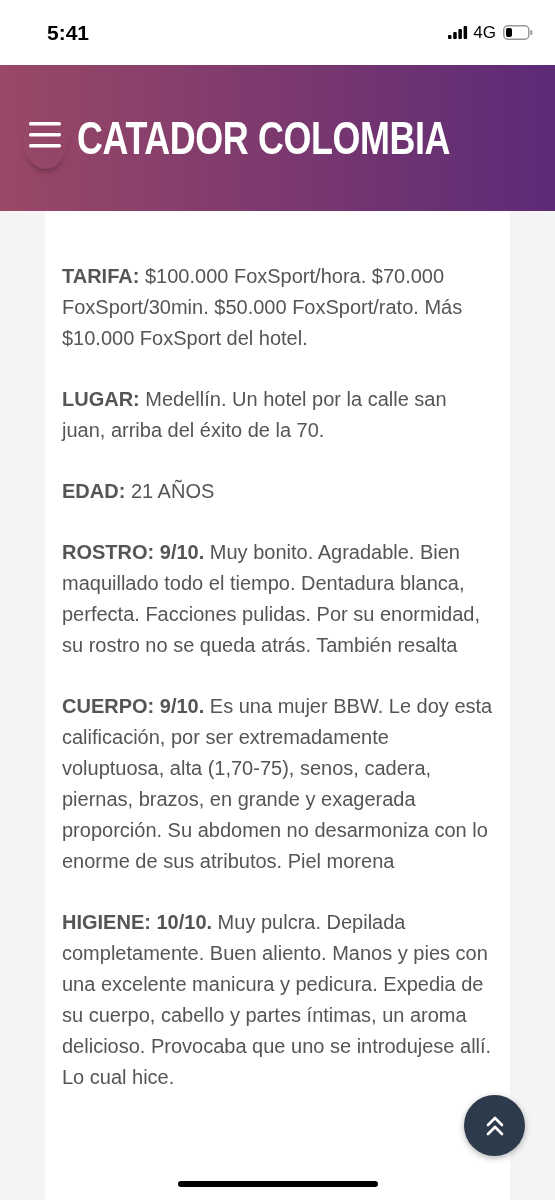  Describe the element at coordinates (458, 32) in the screenshot. I see `signal-icon` at that location.